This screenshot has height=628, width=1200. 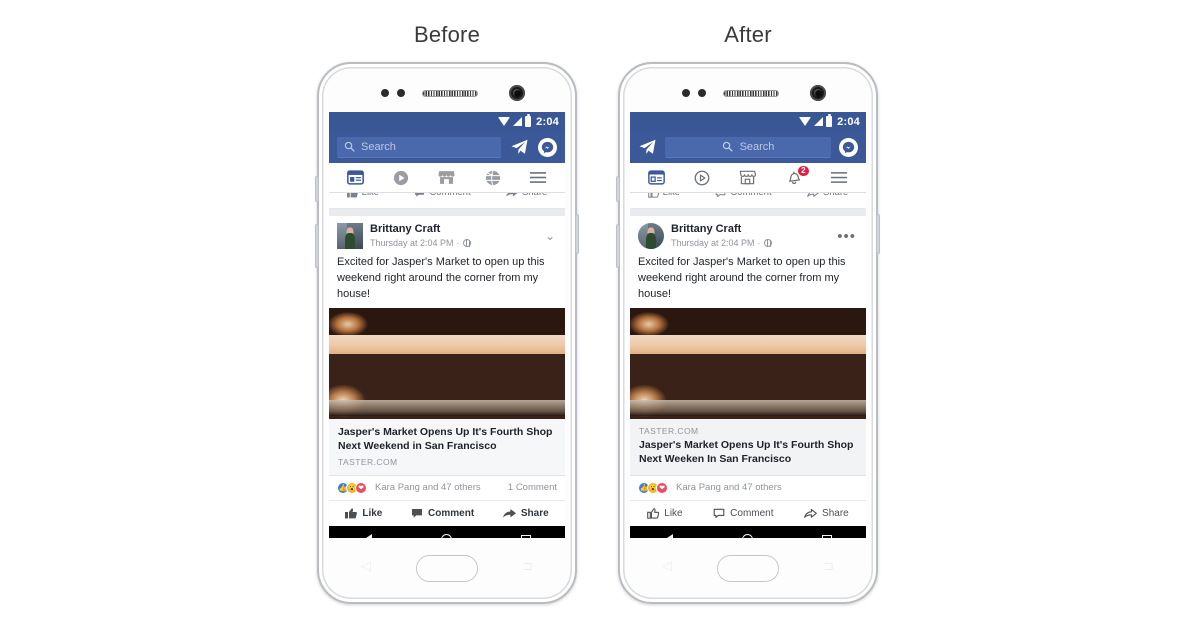 What do you see at coordinates (748, 345) in the screenshot?
I see `shelf-band` at bounding box center [748, 345].